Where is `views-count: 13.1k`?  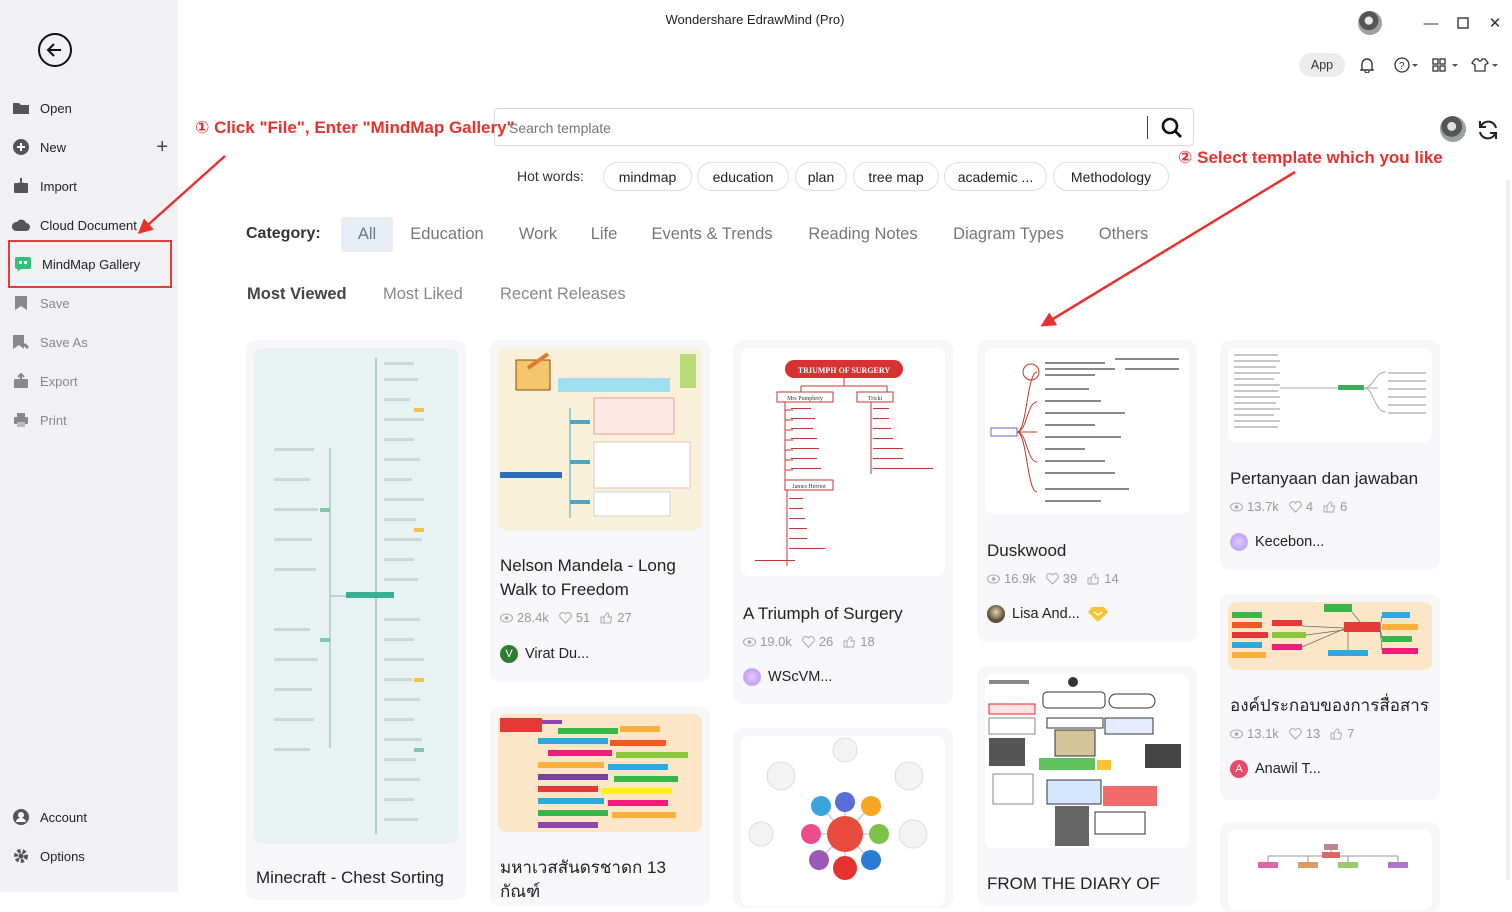 views-count: 13.1k is located at coordinates (1263, 733).